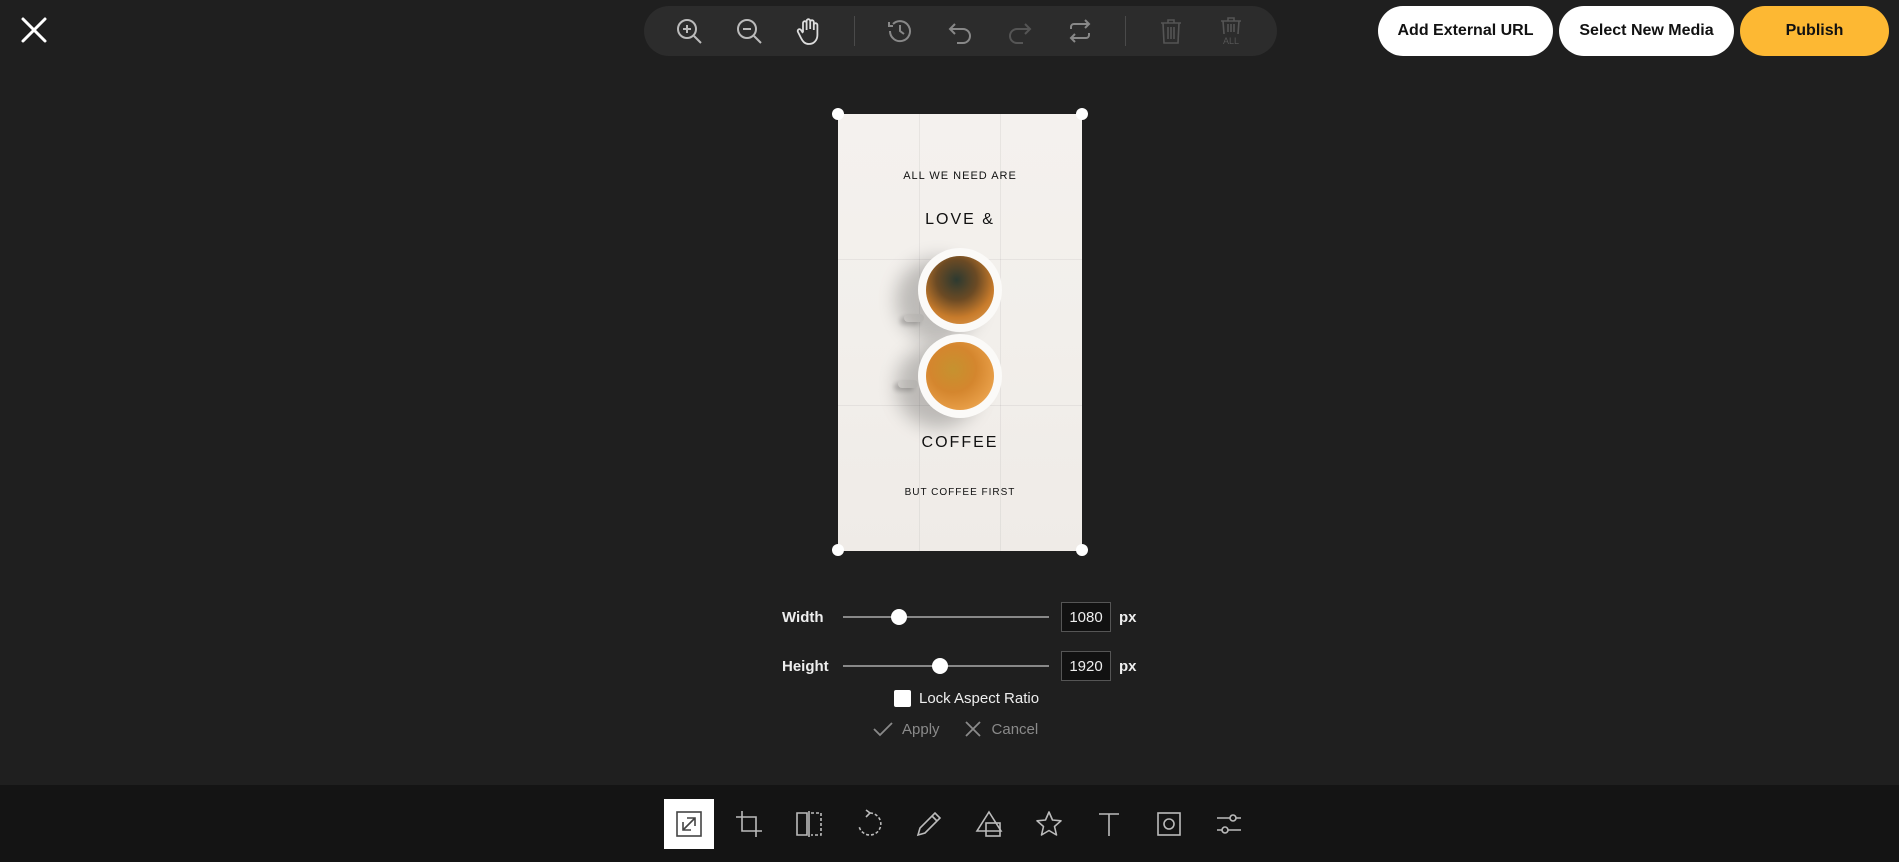 This screenshot has width=1899, height=862. What do you see at coordinates (803, 617) in the screenshot?
I see `width-label: Width` at bounding box center [803, 617].